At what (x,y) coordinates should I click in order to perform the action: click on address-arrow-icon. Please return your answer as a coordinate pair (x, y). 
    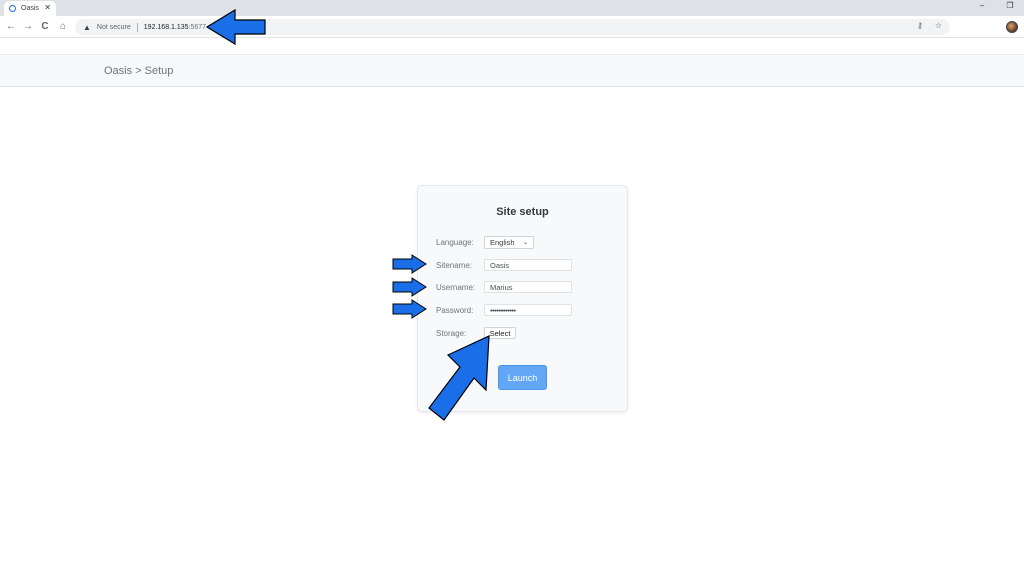
    Looking at the image, I should click on (235, 27).